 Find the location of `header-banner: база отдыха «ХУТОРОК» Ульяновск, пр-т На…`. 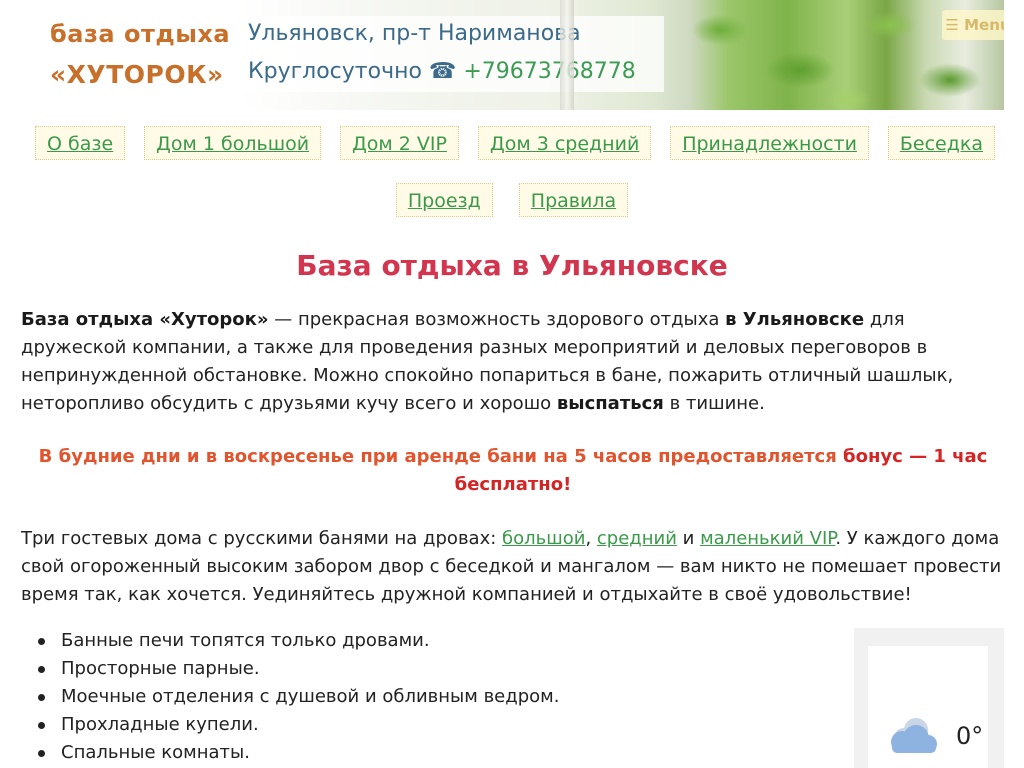

header-banner: база отдыха «ХУТОРОК» Ульяновск, пр-т На… is located at coordinates (512, 55).